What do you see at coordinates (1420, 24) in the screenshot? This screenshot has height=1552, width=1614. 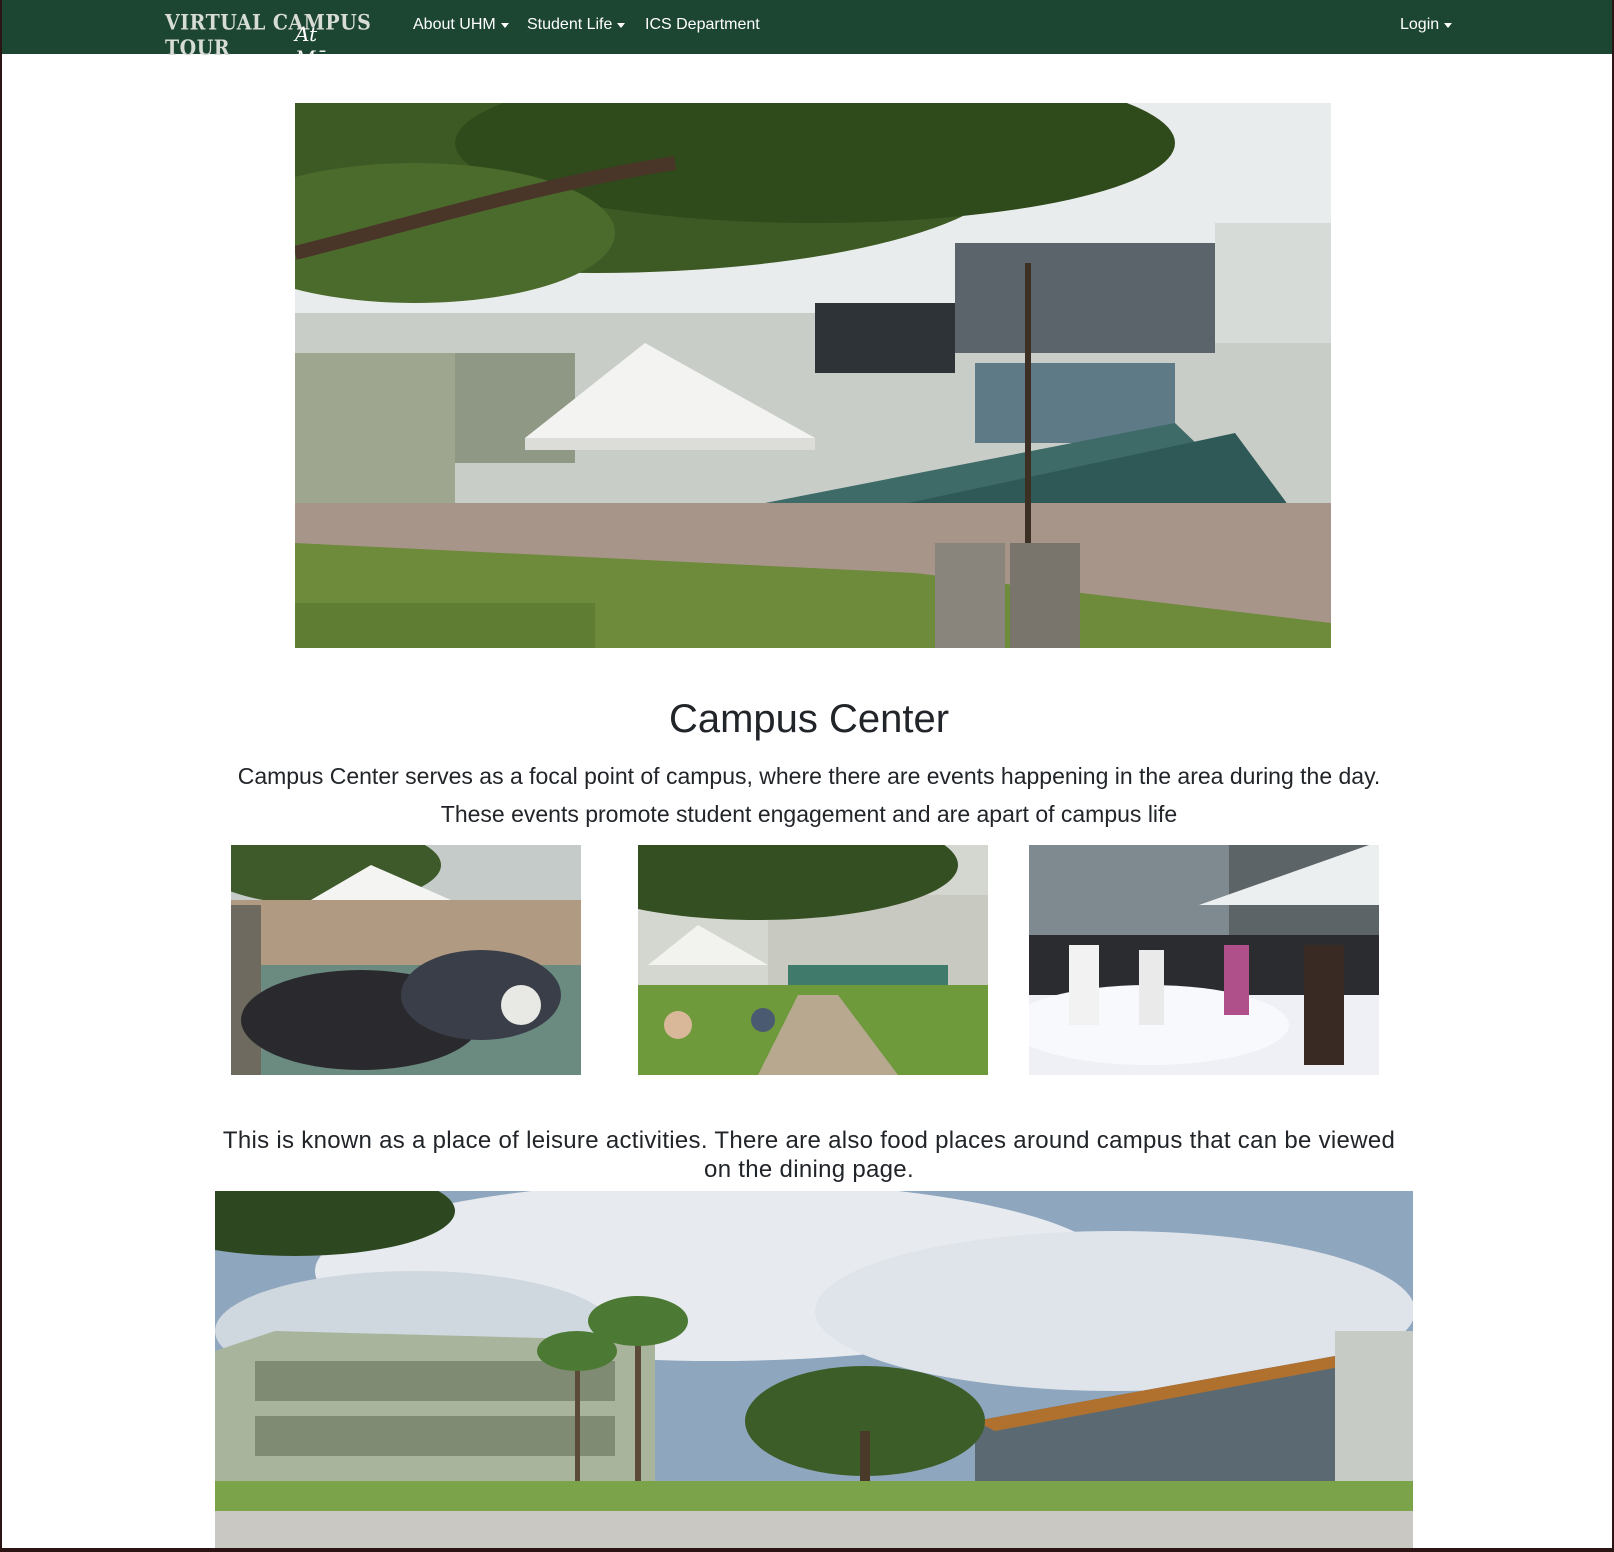 I see `login-label: Login` at bounding box center [1420, 24].